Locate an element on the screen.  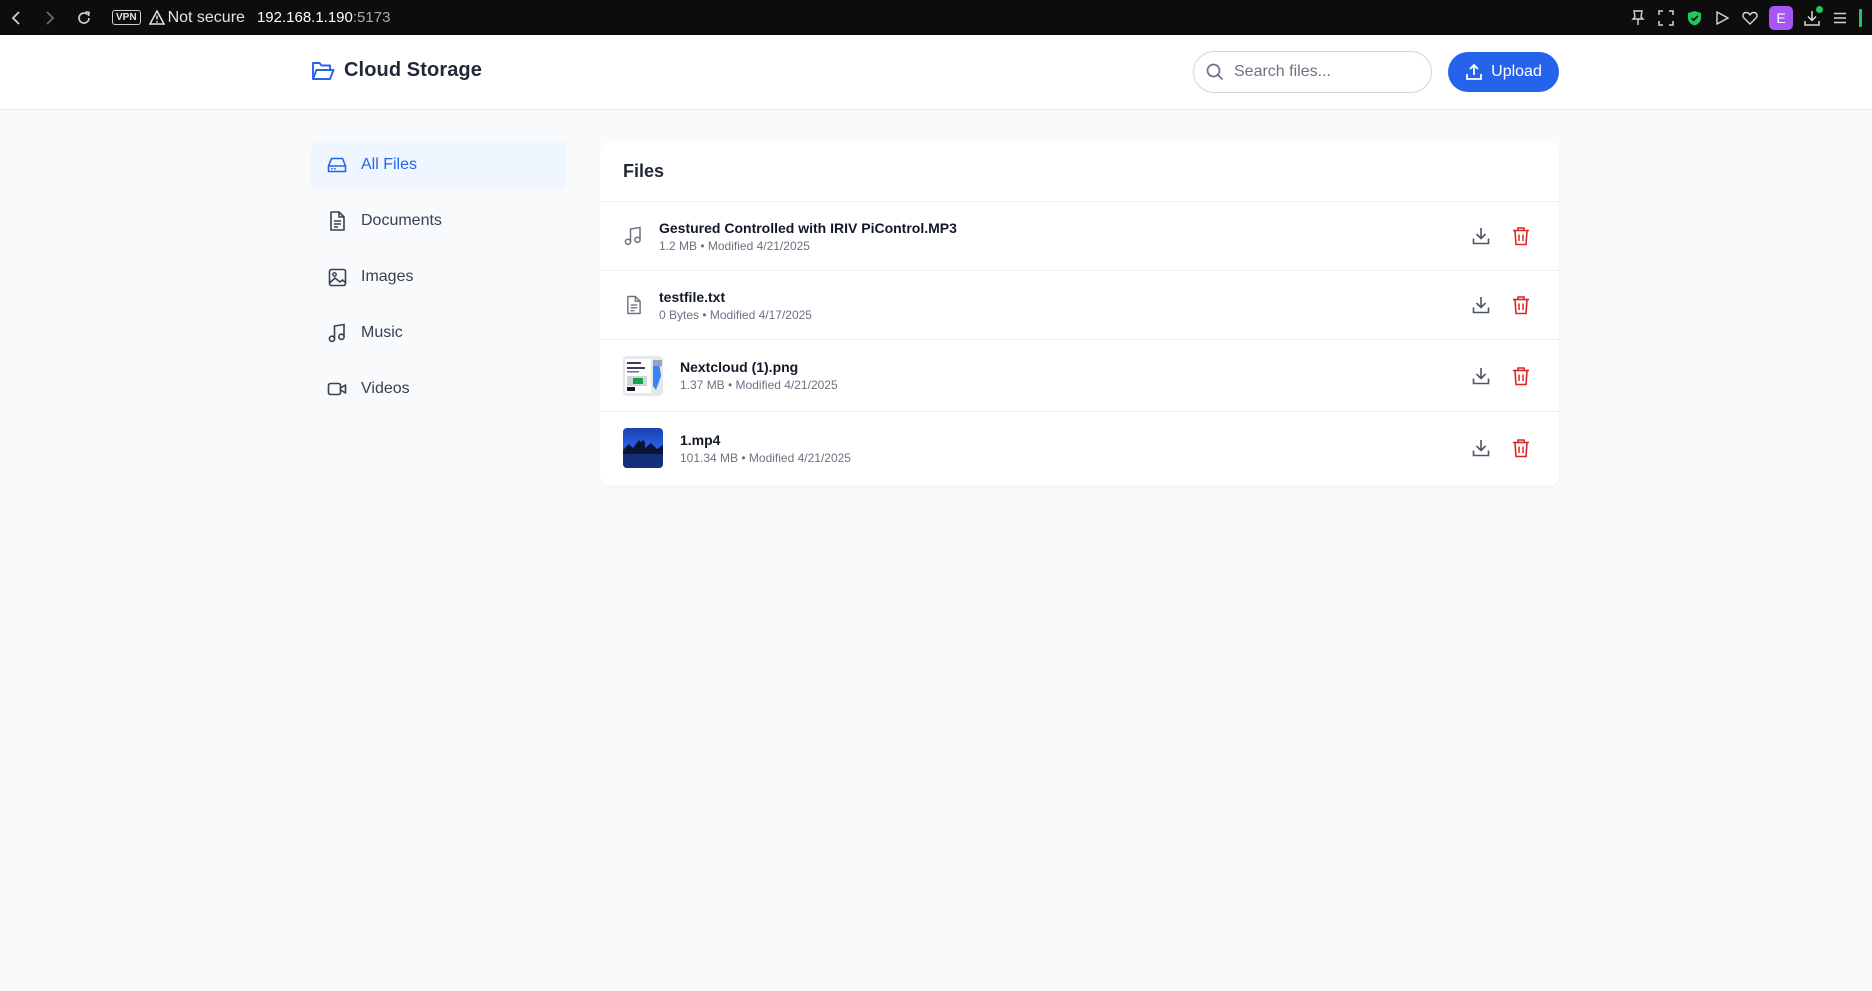
sidebar-item-label: Videos is located at coordinates (385, 388).